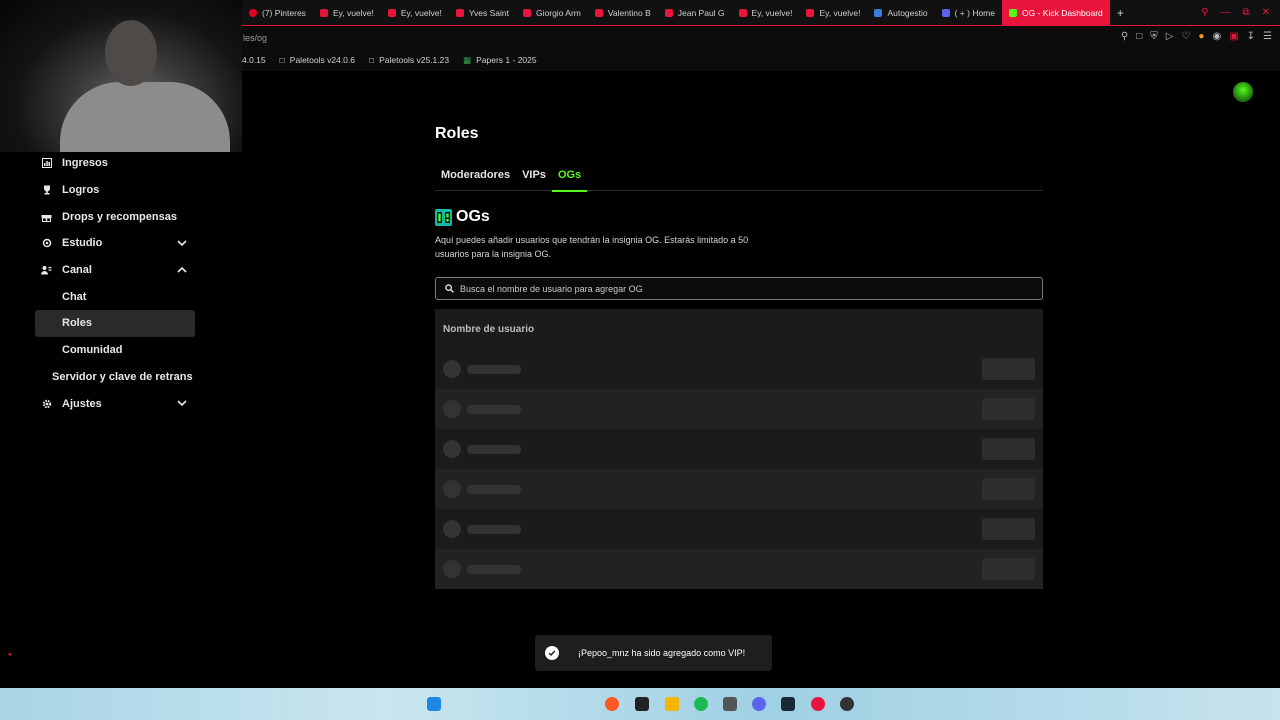 Image resolution: width=1280 pixels, height=720 pixels. I want to click on sidebar-item-roles: Roles, so click(115, 323).